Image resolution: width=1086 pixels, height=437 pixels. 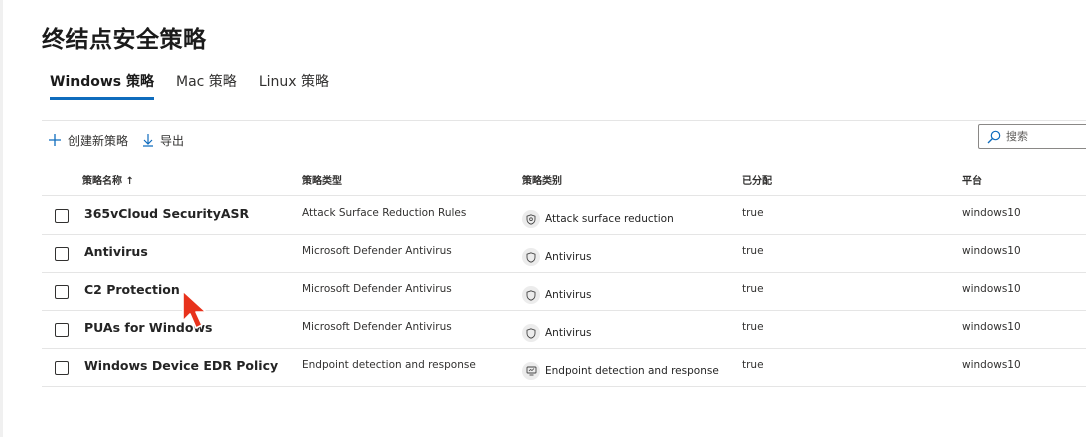 I want to click on download-arrow-icon, so click(x=148, y=140).